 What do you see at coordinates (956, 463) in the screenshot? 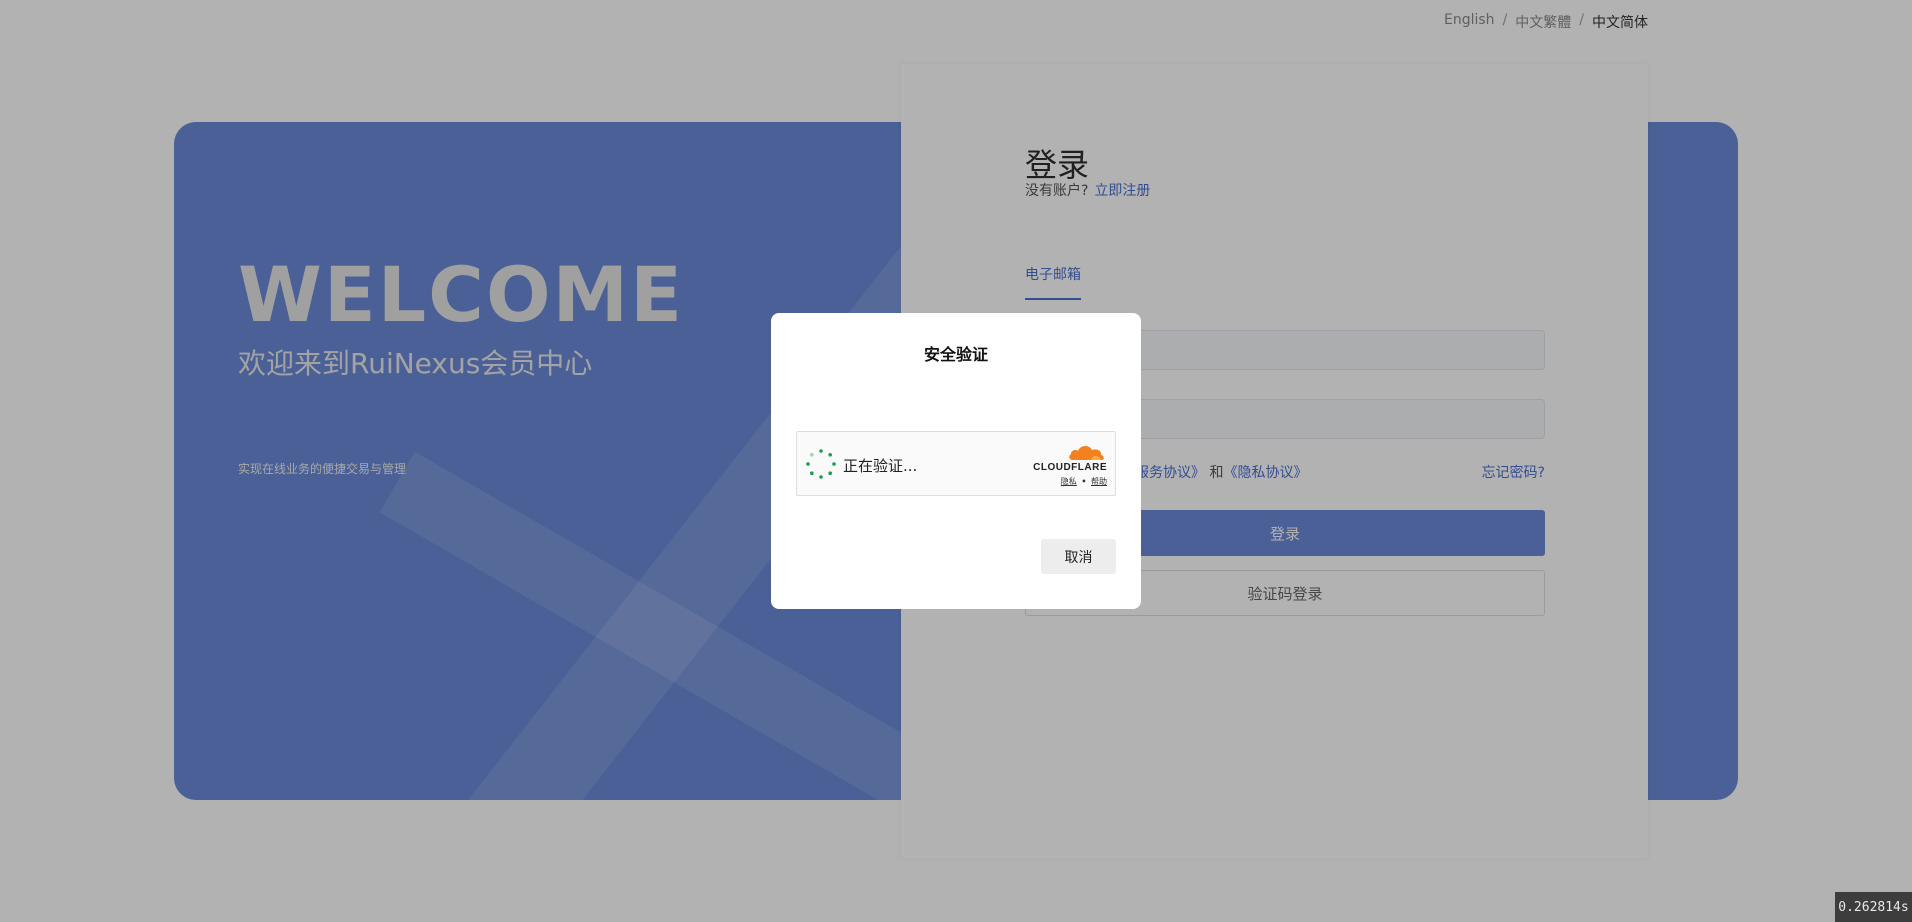
I see `cloudflare-turnstile-widget: 正在验证... CLOUDFLARE 隐私 • 帮助` at bounding box center [956, 463].